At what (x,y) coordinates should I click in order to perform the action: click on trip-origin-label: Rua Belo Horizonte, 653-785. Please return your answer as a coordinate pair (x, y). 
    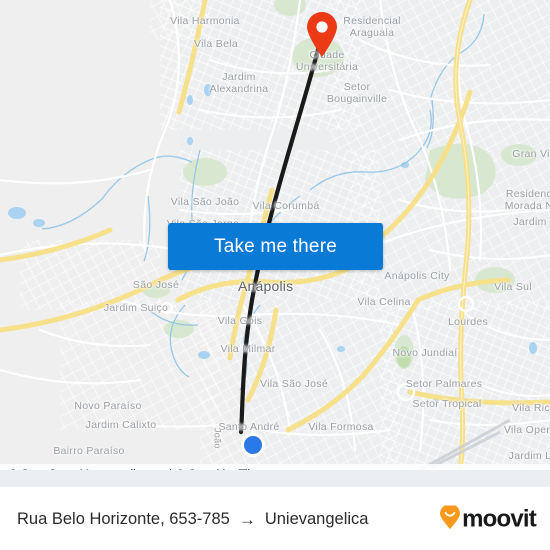
    Looking at the image, I should click on (123, 519).